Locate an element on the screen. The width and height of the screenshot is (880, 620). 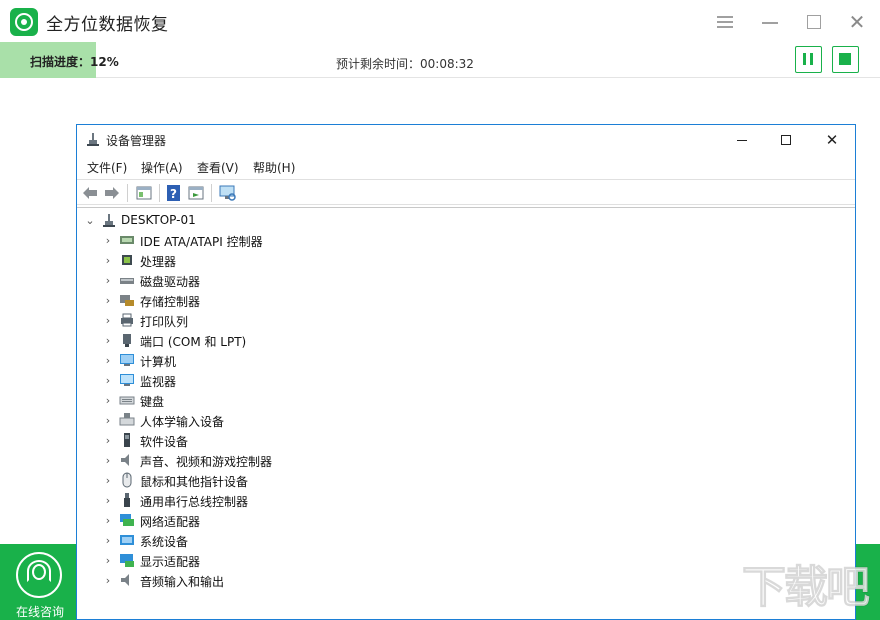
device-manager-title: 设备管理器 is located at coordinates (136, 141).